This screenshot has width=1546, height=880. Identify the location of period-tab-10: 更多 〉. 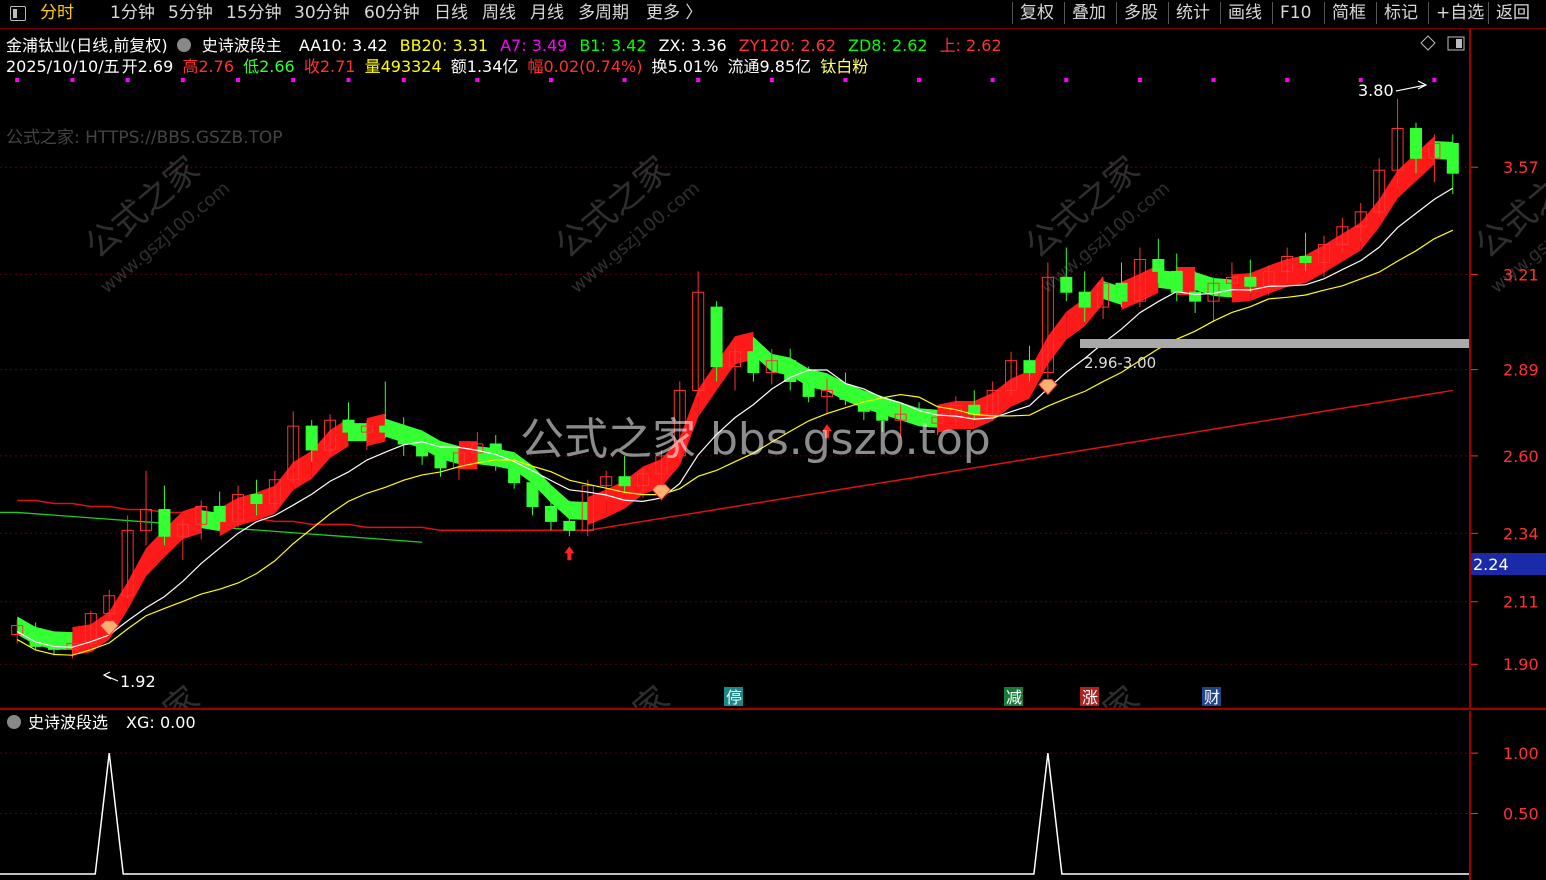
(674, 13).